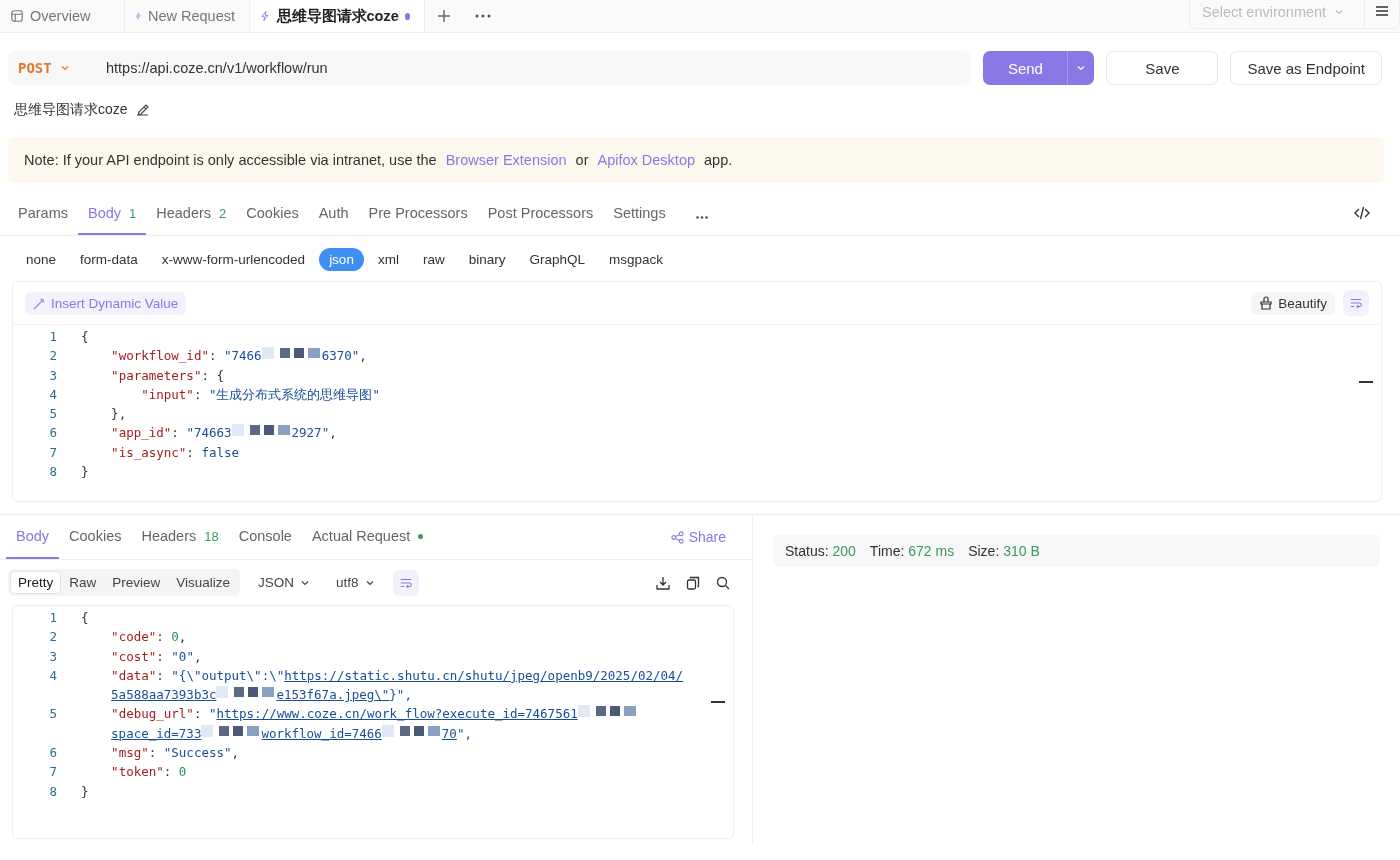  I want to click on request-section-tab: Post Processors, so click(540, 214).